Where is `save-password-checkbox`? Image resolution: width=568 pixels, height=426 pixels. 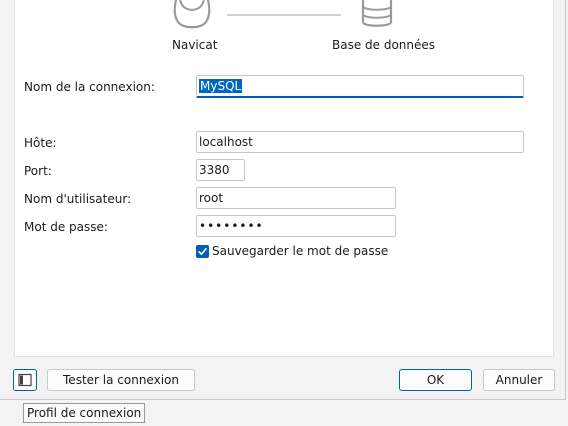
save-password-checkbox is located at coordinates (202, 251).